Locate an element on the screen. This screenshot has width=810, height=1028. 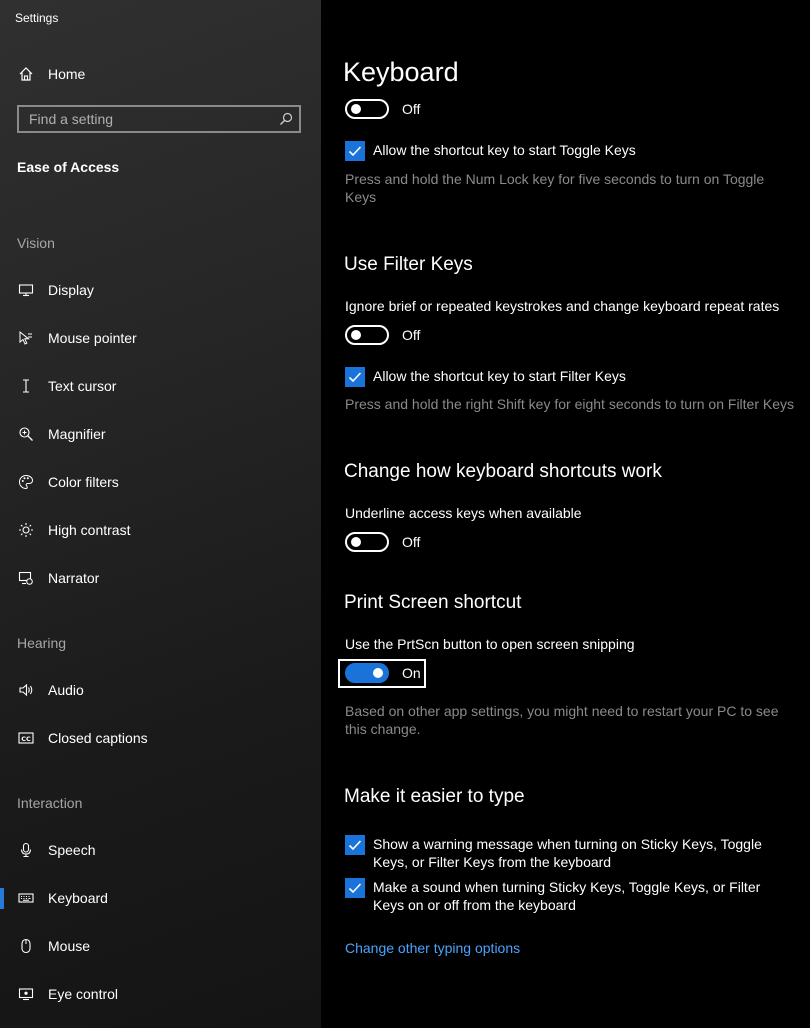
sidebar-item-narrator: Narrator is located at coordinates (160, 578).